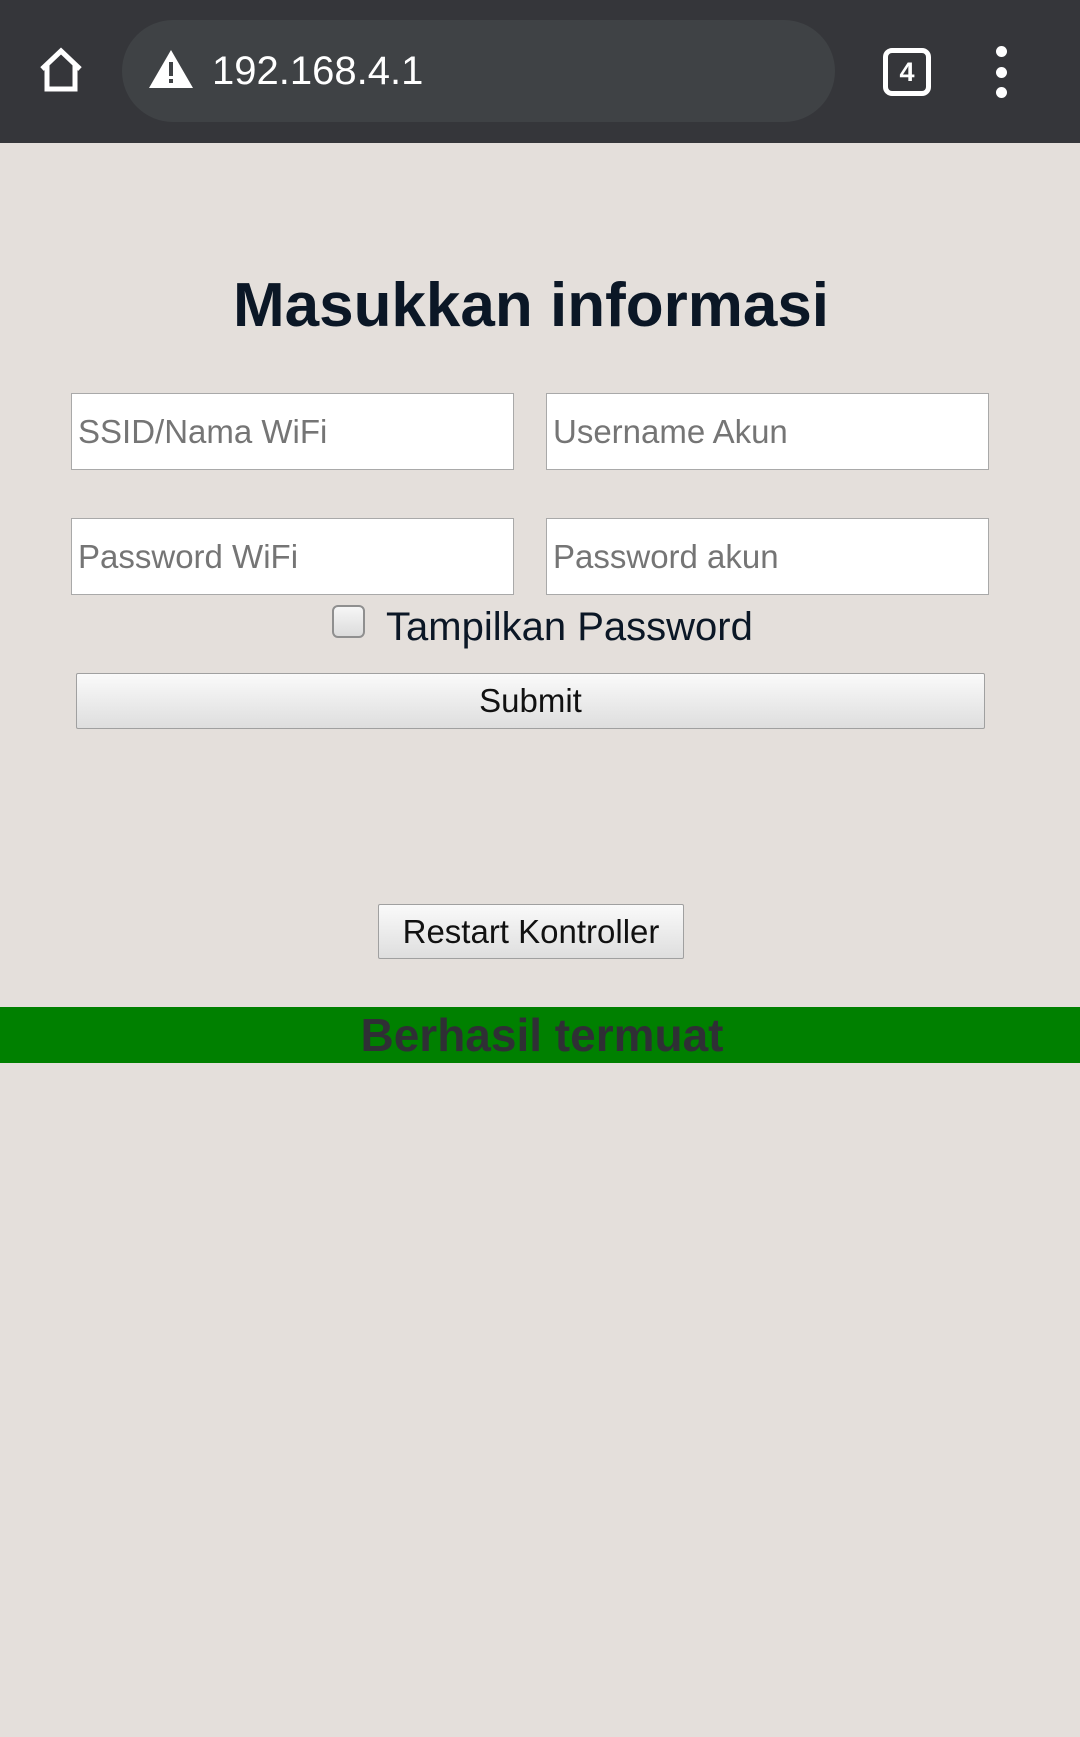  Describe the element at coordinates (767, 556) in the screenshot. I see `account-password-input` at that location.